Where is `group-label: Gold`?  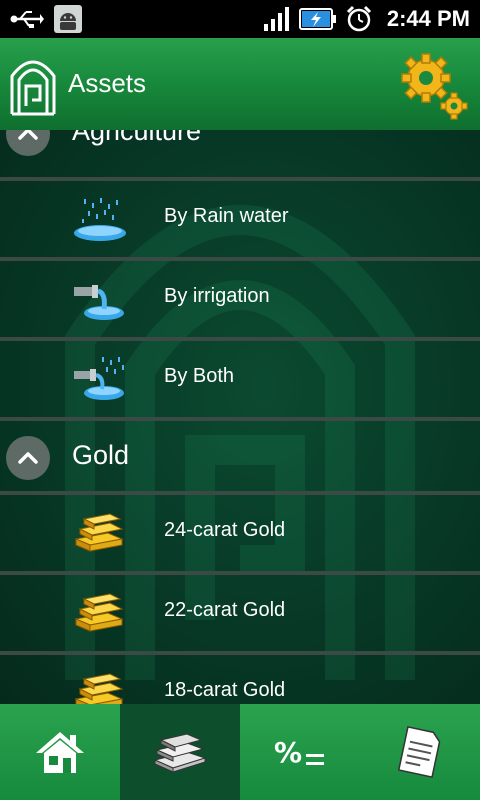 group-label: Gold is located at coordinates (101, 455).